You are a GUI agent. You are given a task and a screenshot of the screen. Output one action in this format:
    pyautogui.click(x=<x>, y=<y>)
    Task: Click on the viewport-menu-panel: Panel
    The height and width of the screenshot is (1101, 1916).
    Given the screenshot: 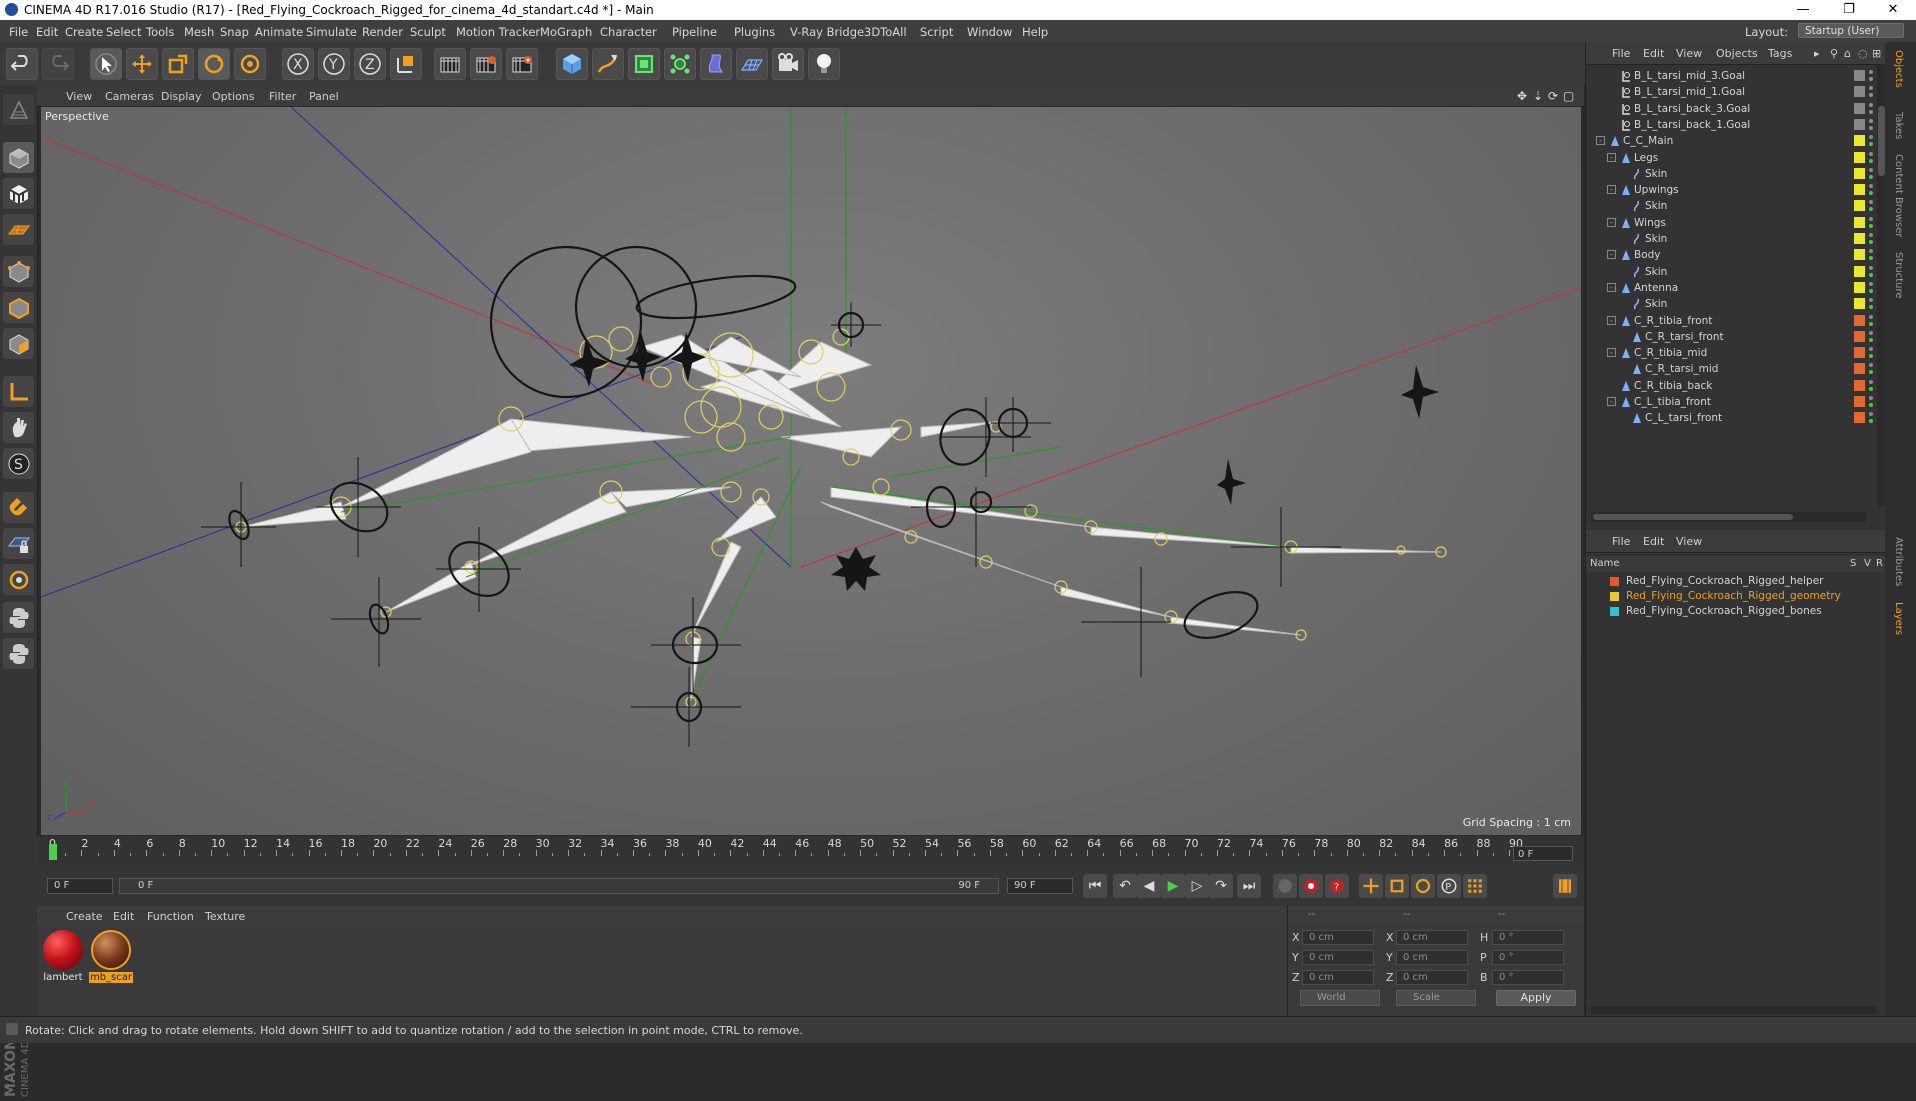 What is the action you would take?
    pyautogui.click(x=324, y=96)
    